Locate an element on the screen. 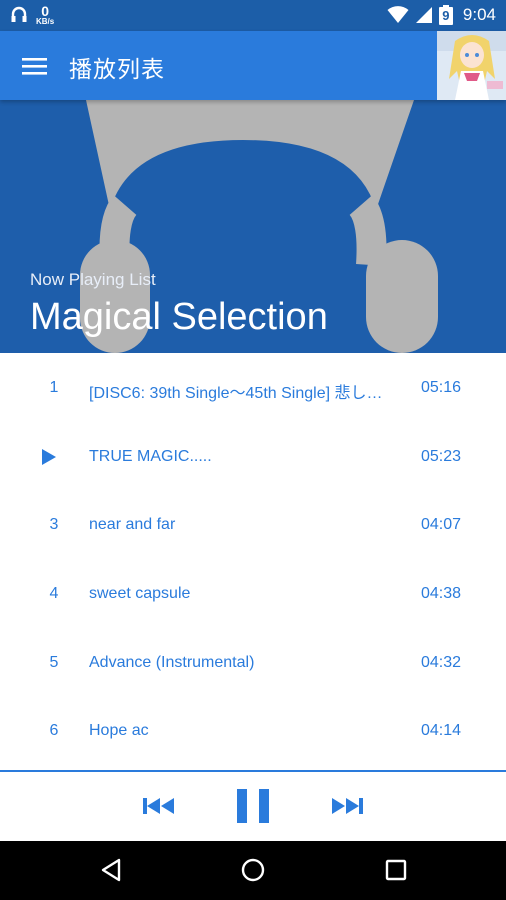  nav-home-icon is located at coordinates (253, 870).